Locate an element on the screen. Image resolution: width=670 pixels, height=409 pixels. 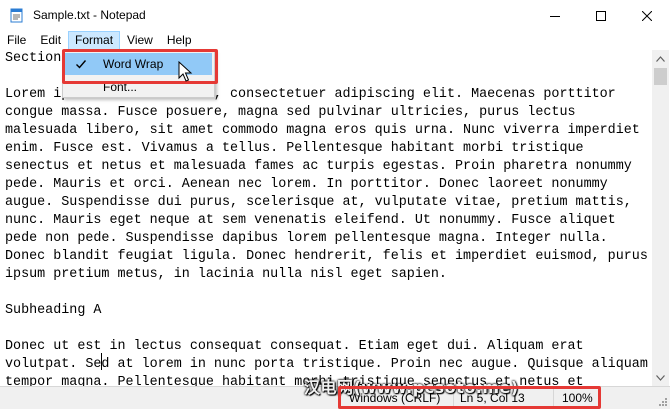
menu-view: View is located at coordinates (140, 40).